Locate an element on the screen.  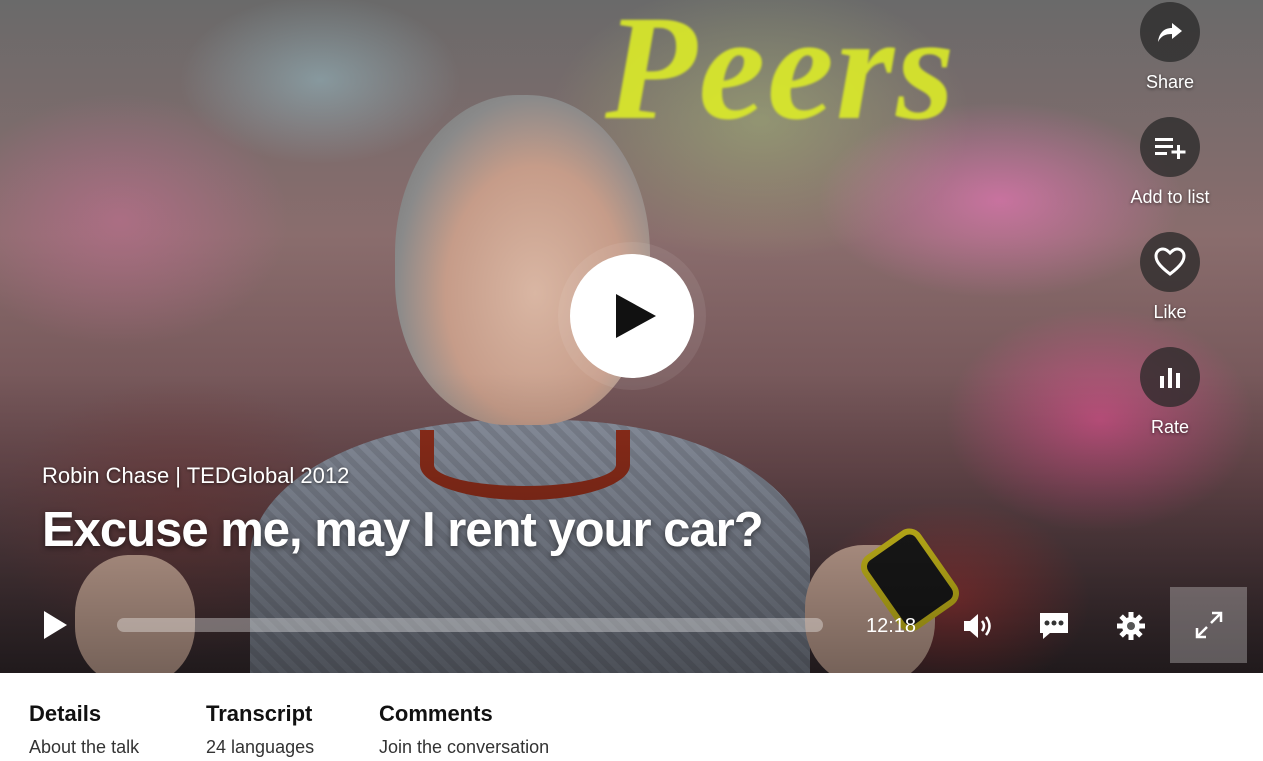
tab-comments: Comments Join the conversation is located at coordinates (464, 729).